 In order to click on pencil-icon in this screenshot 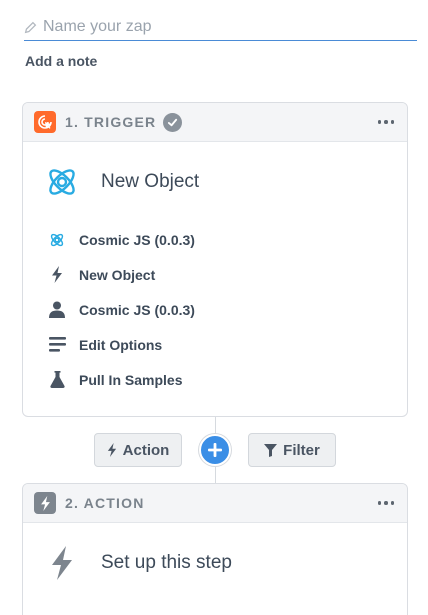, I will do `click(30, 27)`.